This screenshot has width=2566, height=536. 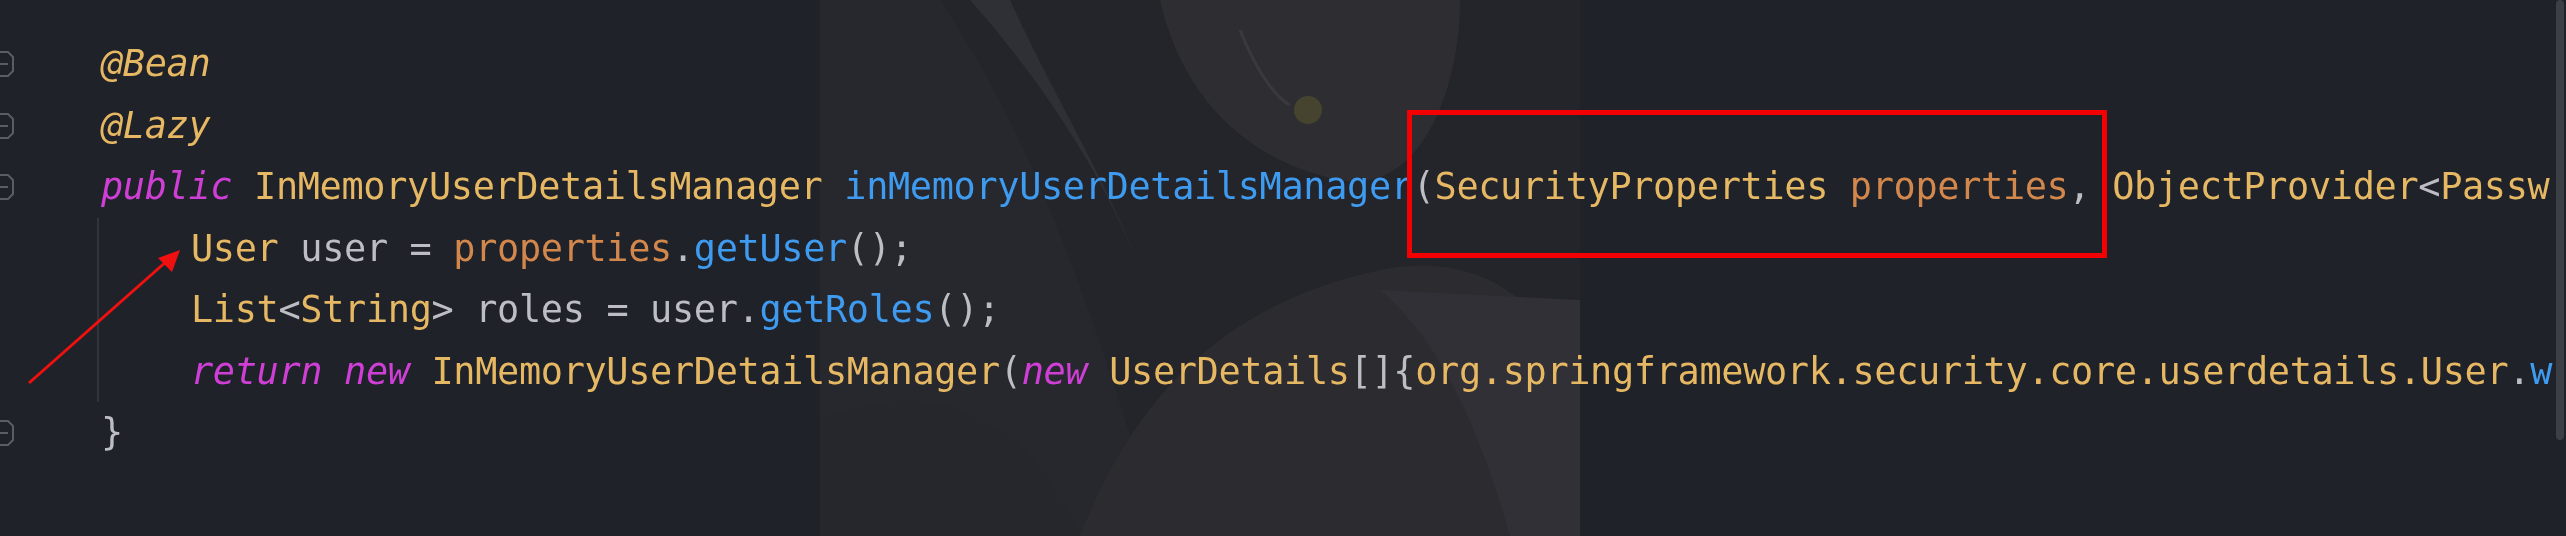 What do you see at coordinates (112, 433) in the screenshot?
I see `code-line: }` at bounding box center [112, 433].